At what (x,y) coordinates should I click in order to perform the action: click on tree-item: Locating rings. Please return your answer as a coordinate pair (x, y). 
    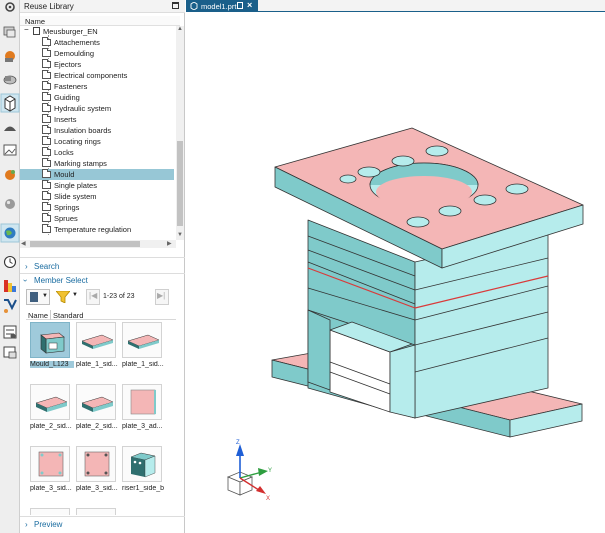
    Looking at the image, I should click on (97, 141).